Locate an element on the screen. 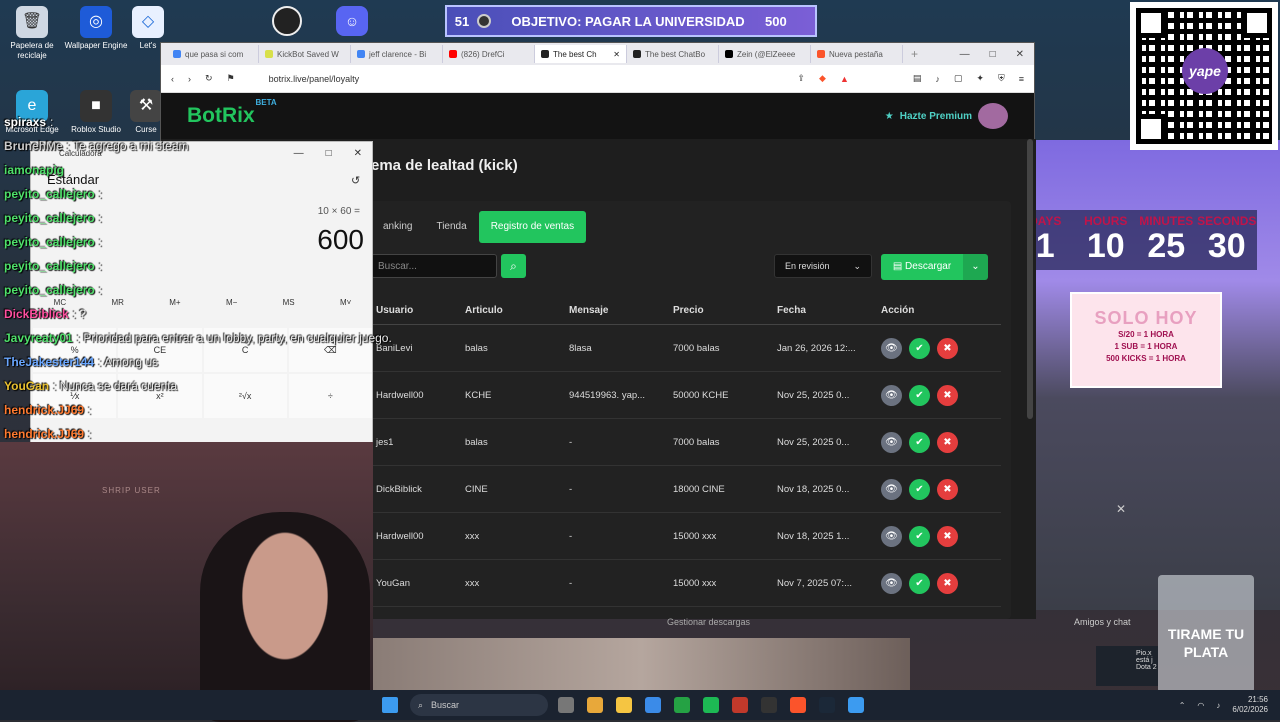 The height and width of the screenshot is (722, 1280). taskbar-search: ⌕ Buscar is located at coordinates (479, 705).